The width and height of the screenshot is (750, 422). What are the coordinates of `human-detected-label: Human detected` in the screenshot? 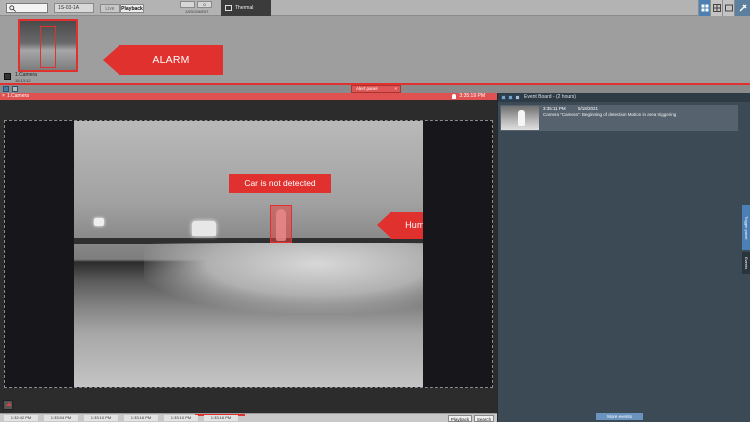 It's located at (406, 225).